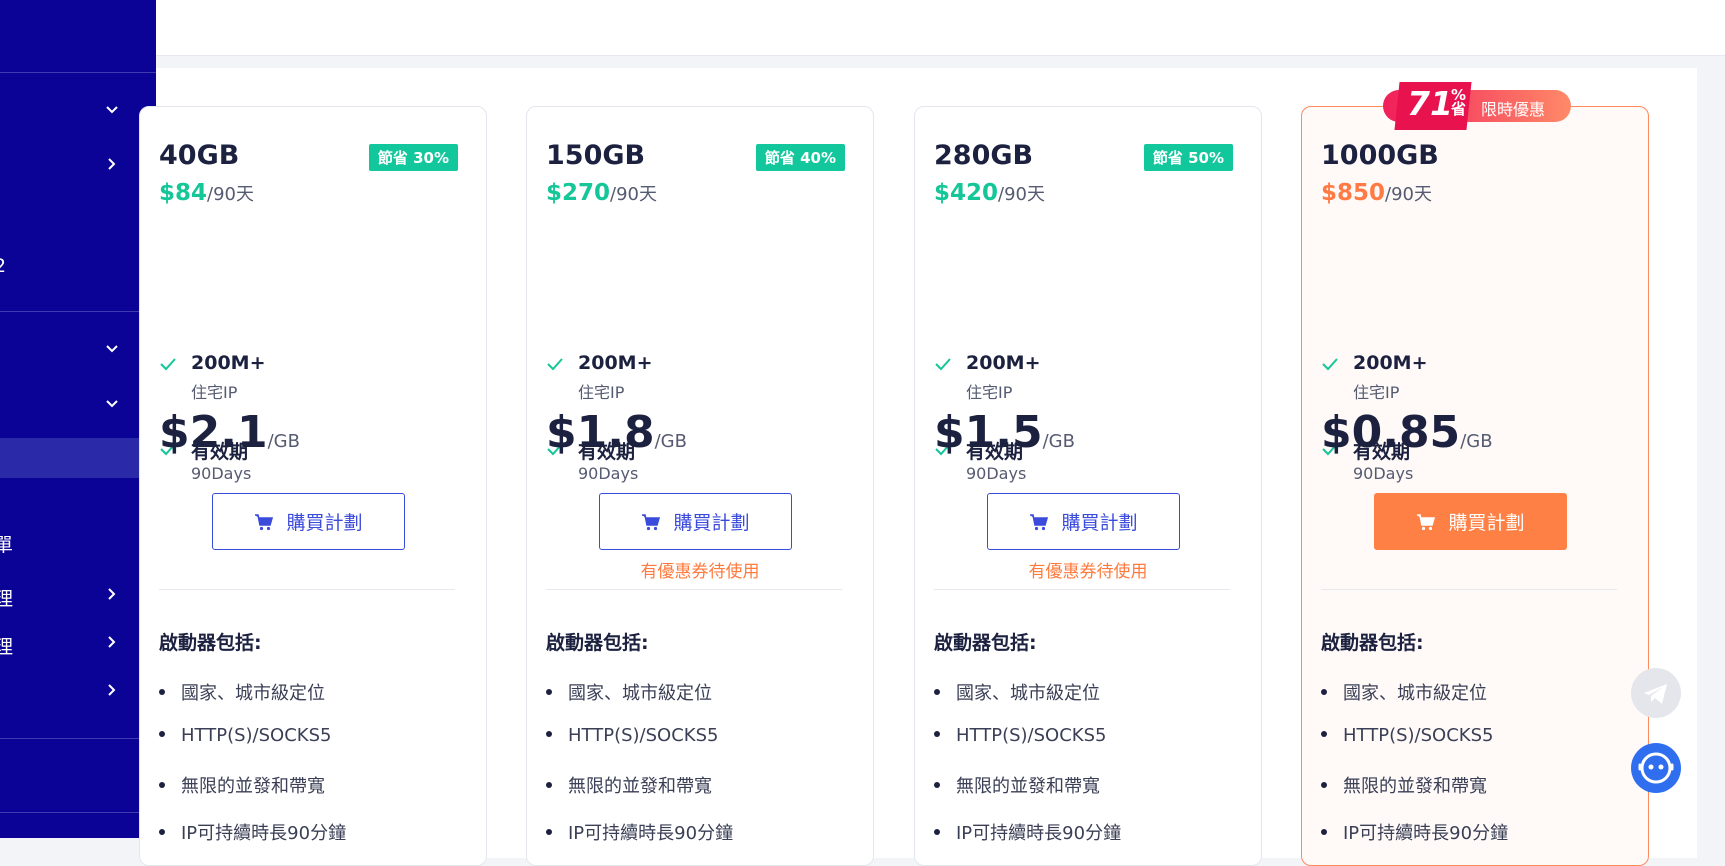 Image resolution: width=1725 pixels, height=866 pixels. I want to click on price-per-gb: $1.8/GB, so click(616, 432).